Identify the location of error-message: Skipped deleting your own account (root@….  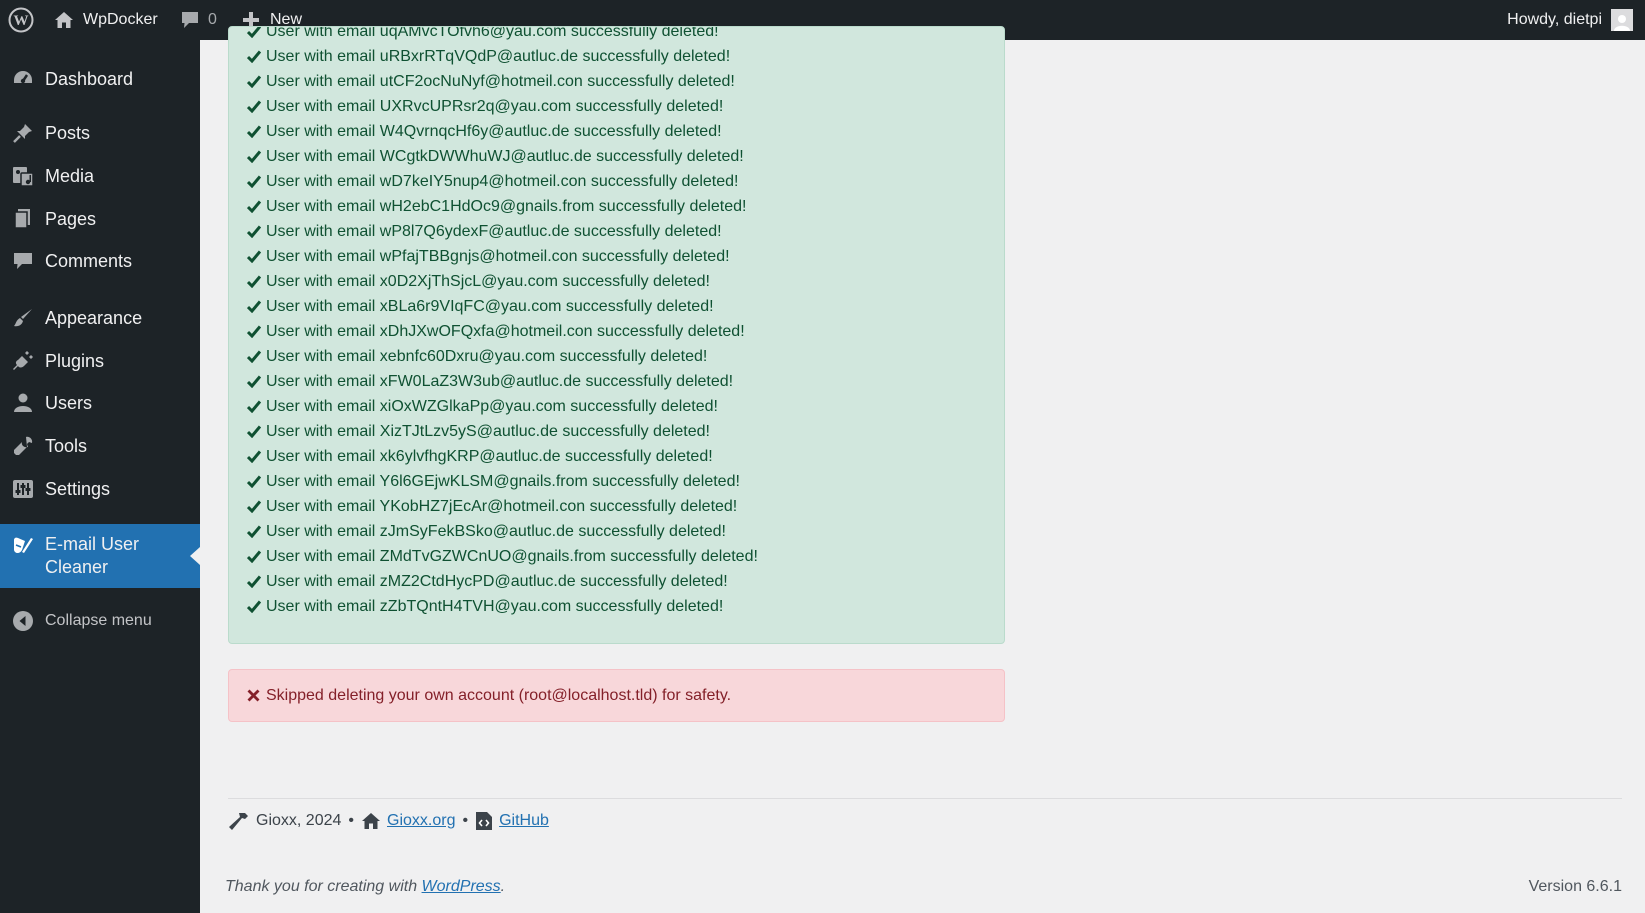
(499, 695).